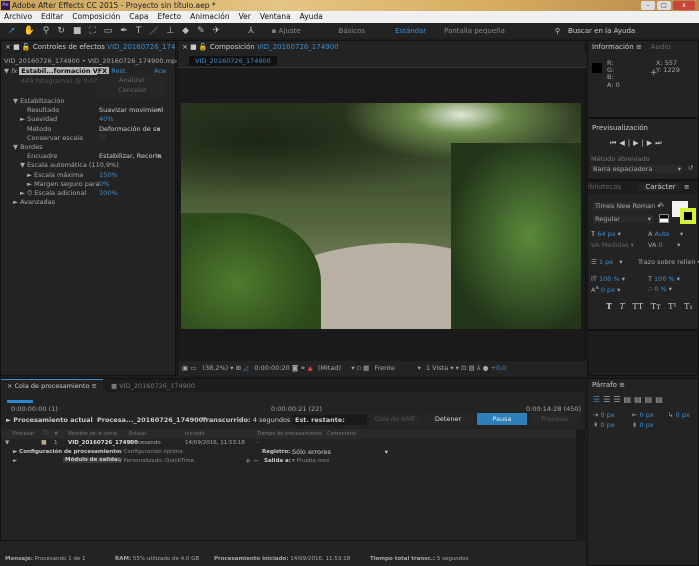 The height and width of the screenshot is (566, 699). What do you see at coordinates (352, 31) in the screenshot?
I see `workspace-basicos: Básicos` at bounding box center [352, 31].